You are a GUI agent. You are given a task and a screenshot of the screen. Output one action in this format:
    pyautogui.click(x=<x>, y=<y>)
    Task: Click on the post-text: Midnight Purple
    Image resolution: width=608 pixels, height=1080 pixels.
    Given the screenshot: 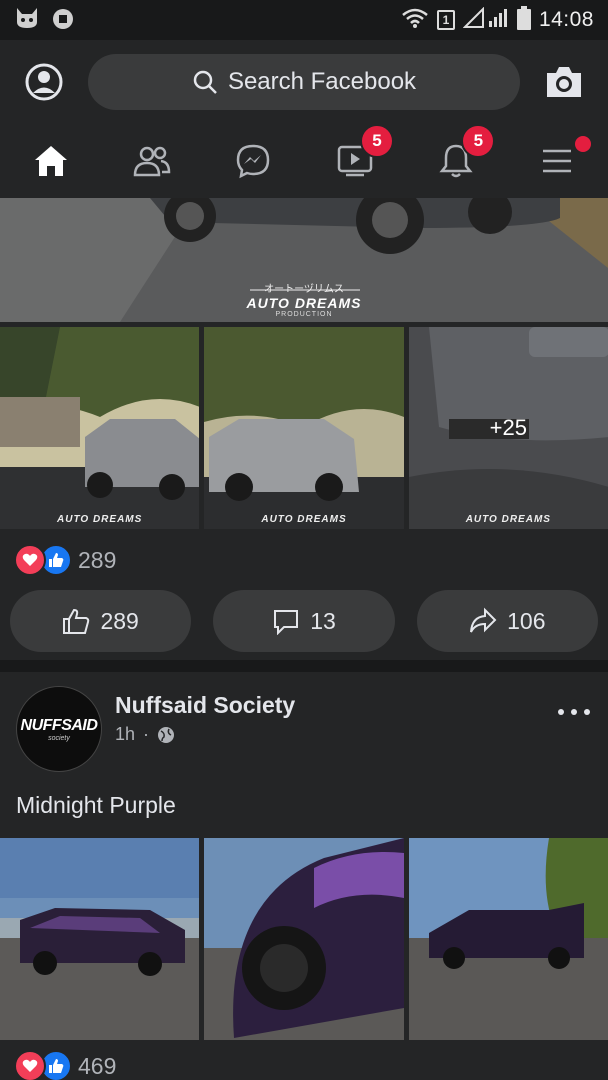 What is the action you would take?
    pyautogui.click(x=96, y=805)
    